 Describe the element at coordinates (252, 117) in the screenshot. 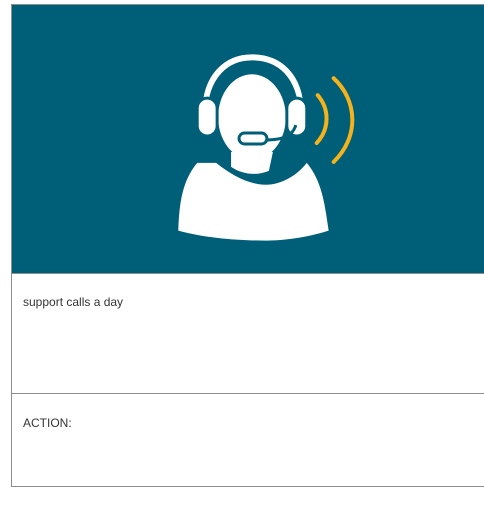

I see `head-shape` at that location.